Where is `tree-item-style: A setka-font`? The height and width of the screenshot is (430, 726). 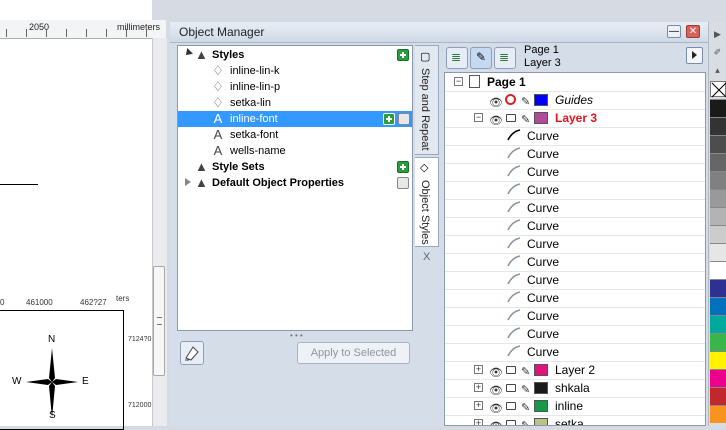
tree-item-style: A setka-font is located at coordinates (295, 135).